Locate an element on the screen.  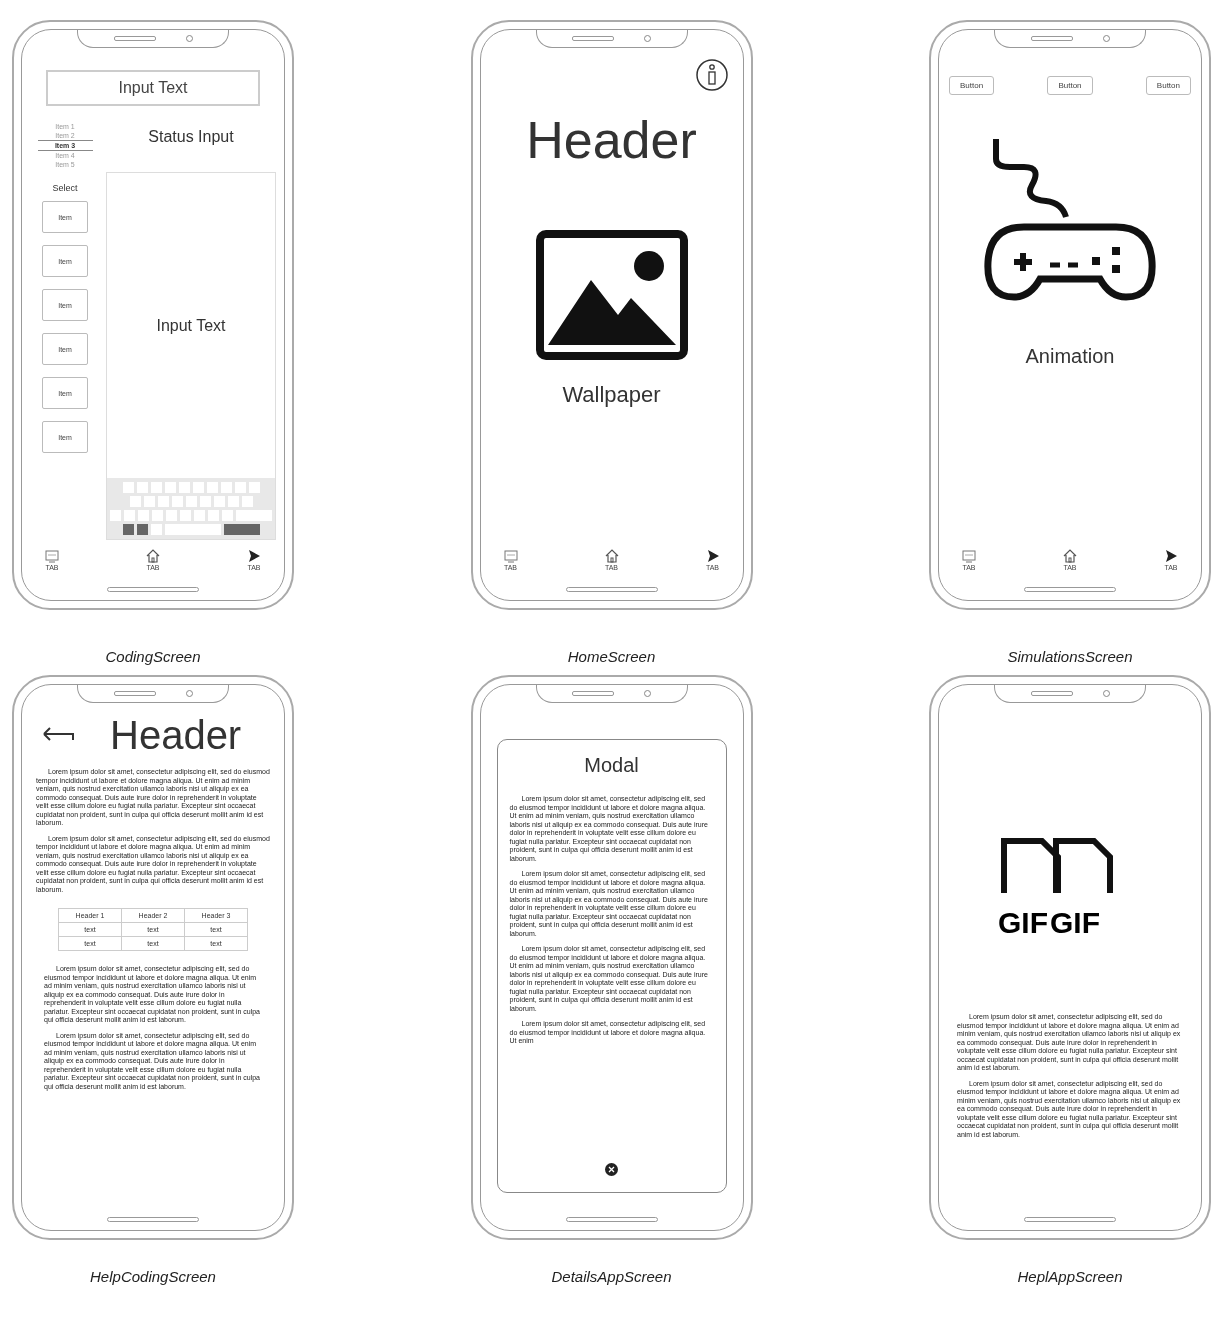
info-icon is located at coordinates (711, 75).